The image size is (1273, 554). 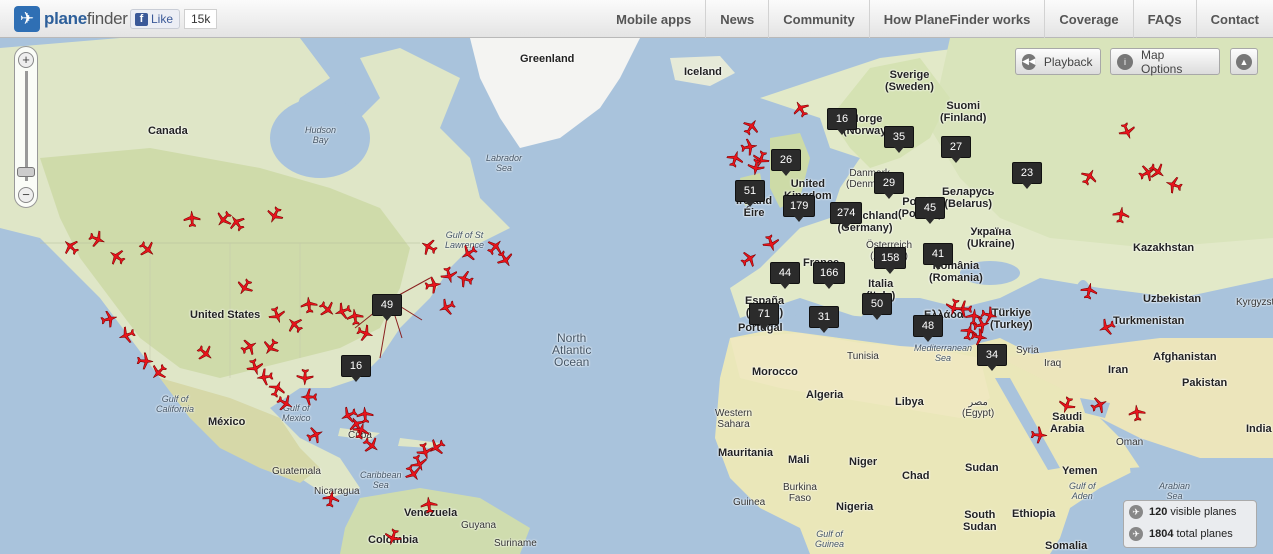 What do you see at coordinates (750, 193) in the screenshot?
I see `plane-cluster-marker: 51` at bounding box center [750, 193].